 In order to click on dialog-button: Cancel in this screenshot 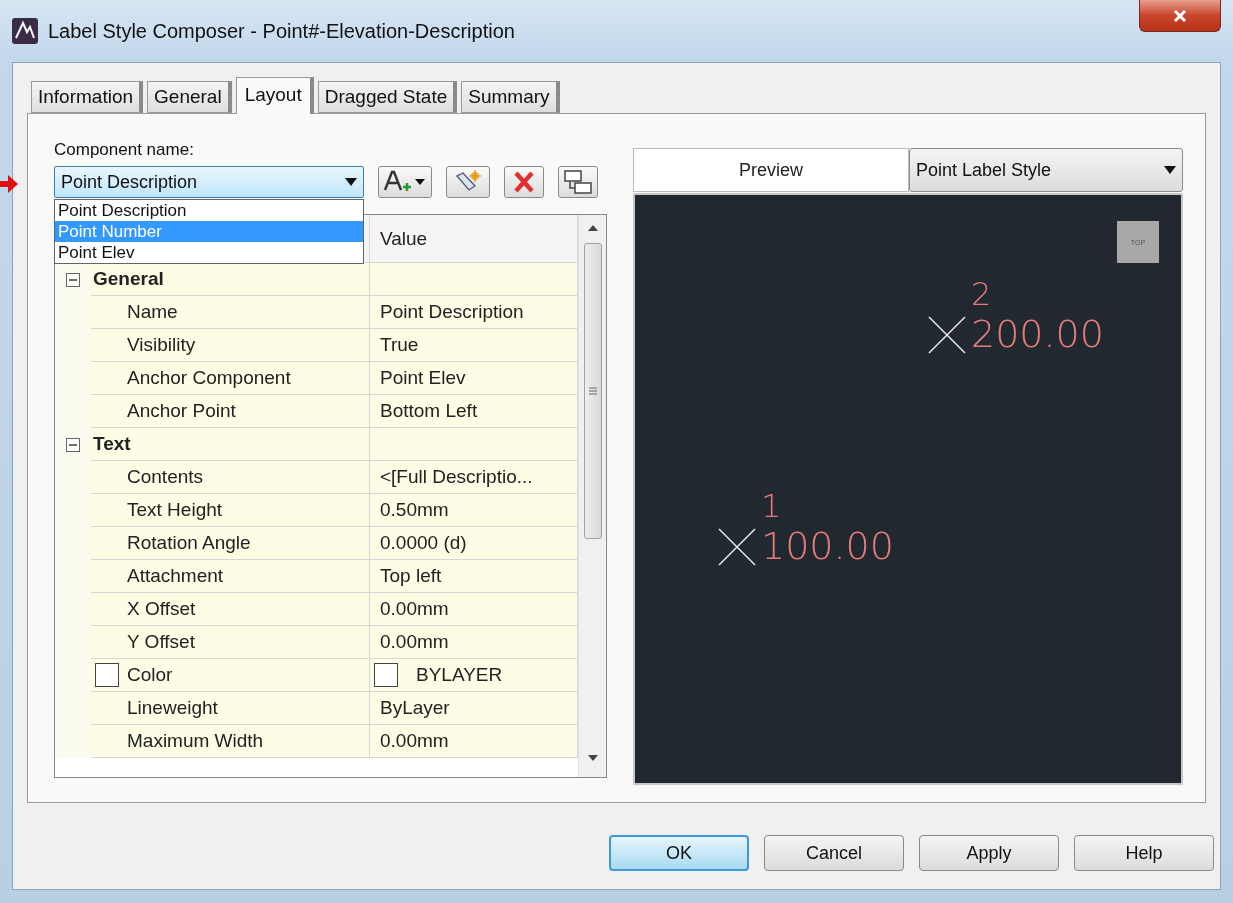, I will do `click(834, 853)`.